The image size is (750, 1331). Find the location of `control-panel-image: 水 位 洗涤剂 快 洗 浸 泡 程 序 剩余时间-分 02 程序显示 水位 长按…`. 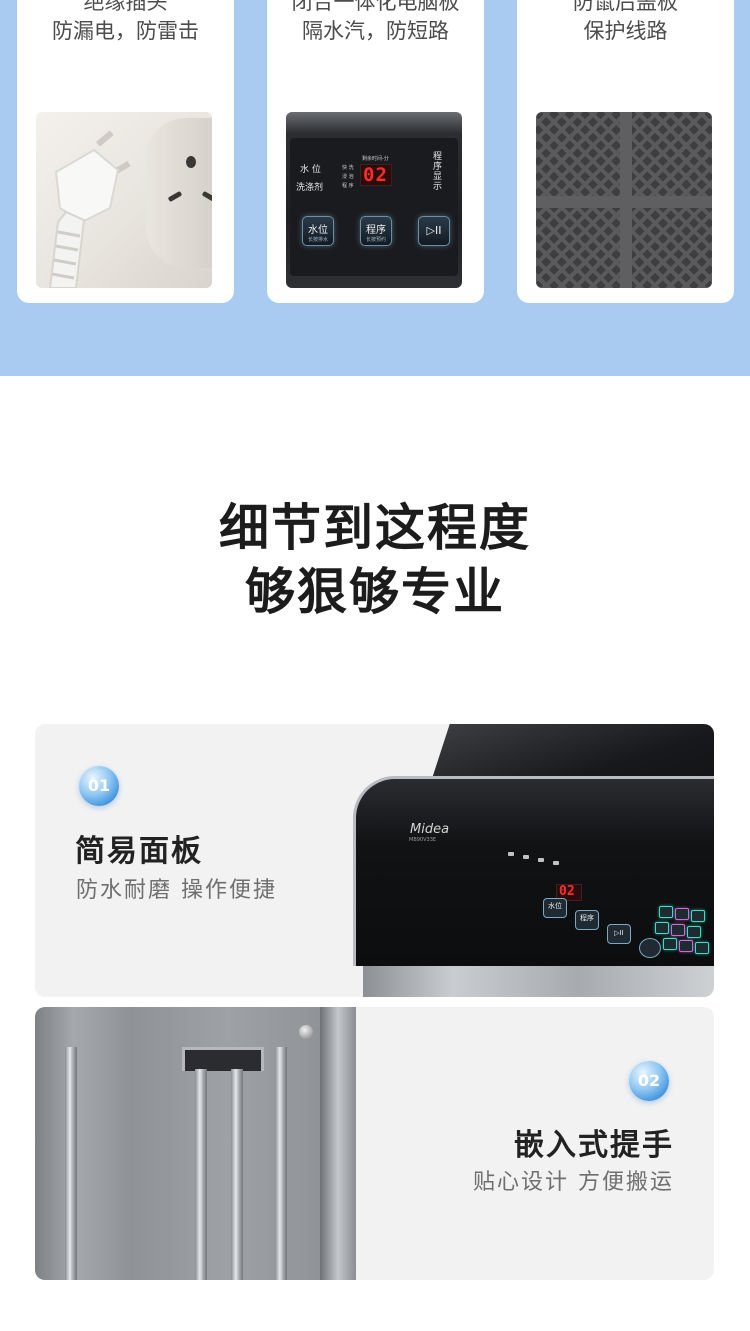

control-panel-image: 水 位 洗涤剂 快 洗 浸 泡 程 序 剩余时间-分 02 程序显示 水位 长按… is located at coordinates (374, 200).